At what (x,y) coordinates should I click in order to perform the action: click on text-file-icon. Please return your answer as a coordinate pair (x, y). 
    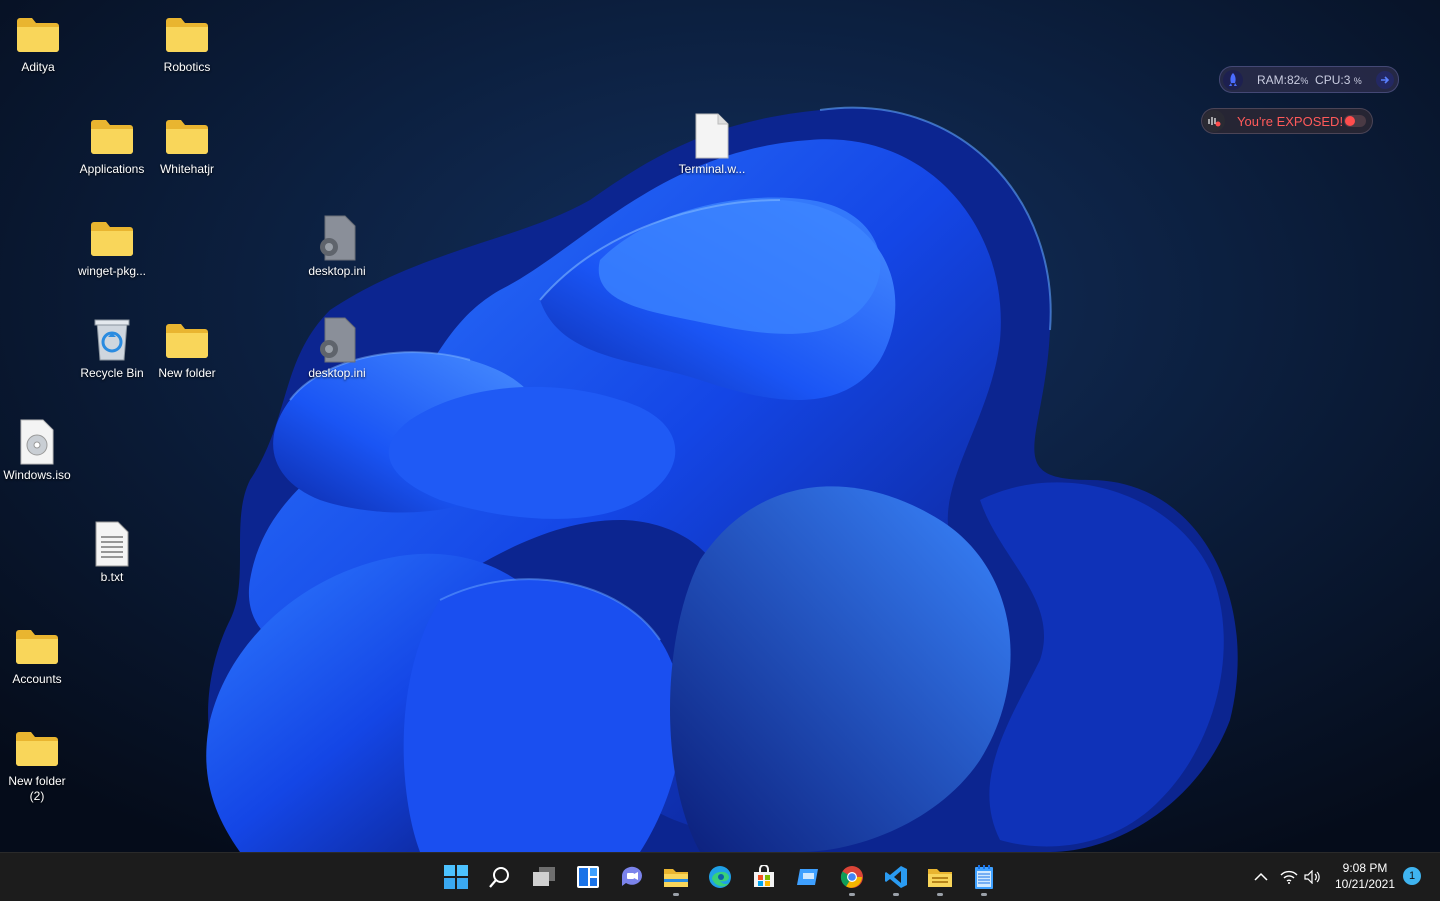
    Looking at the image, I should click on (112, 544).